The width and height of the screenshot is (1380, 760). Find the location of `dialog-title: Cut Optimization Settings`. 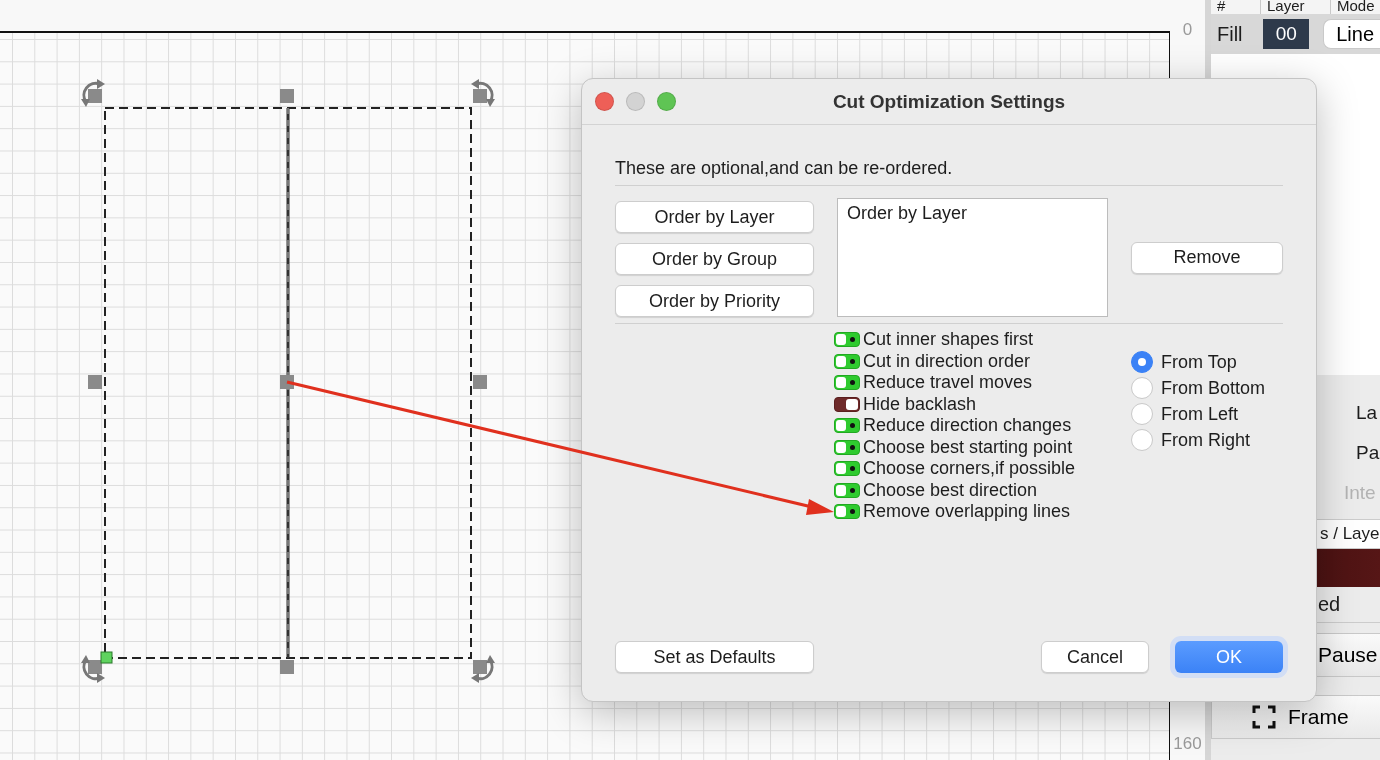

dialog-title: Cut Optimization Settings is located at coordinates (949, 101).